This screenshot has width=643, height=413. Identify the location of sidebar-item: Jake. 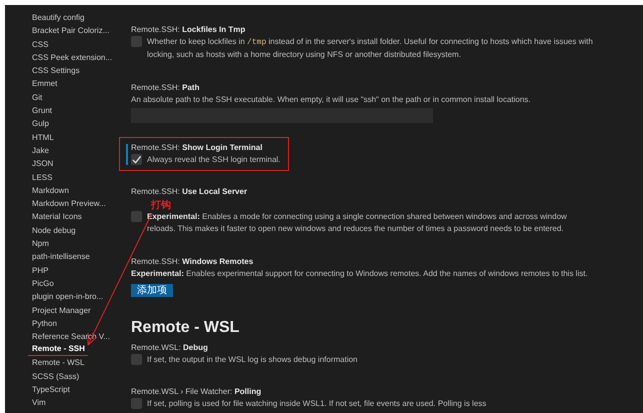
(76, 151).